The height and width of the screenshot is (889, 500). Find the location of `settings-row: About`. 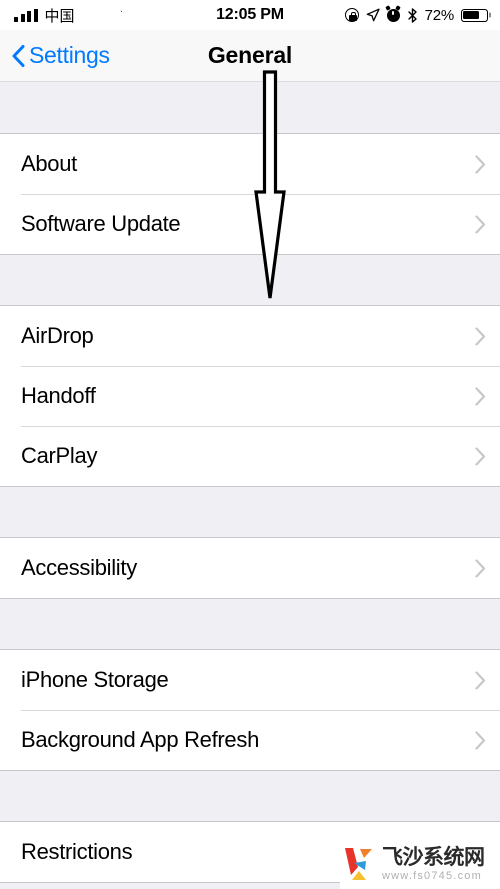

settings-row: About is located at coordinates (250, 164).